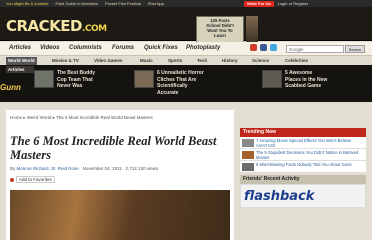 This screenshot has width=372, height=240. Describe the element at coordinates (355, 49) in the screenshot. I see `search-button: Search` at that location.